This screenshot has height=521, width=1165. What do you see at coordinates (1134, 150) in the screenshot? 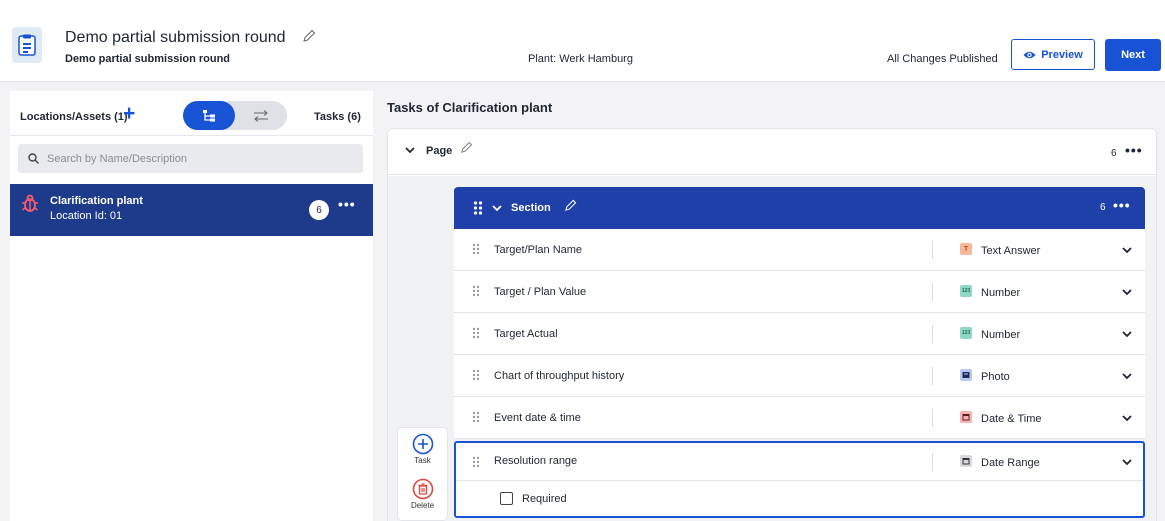
I see `page-more-icon: •••` at bounding box center [1134, 150].